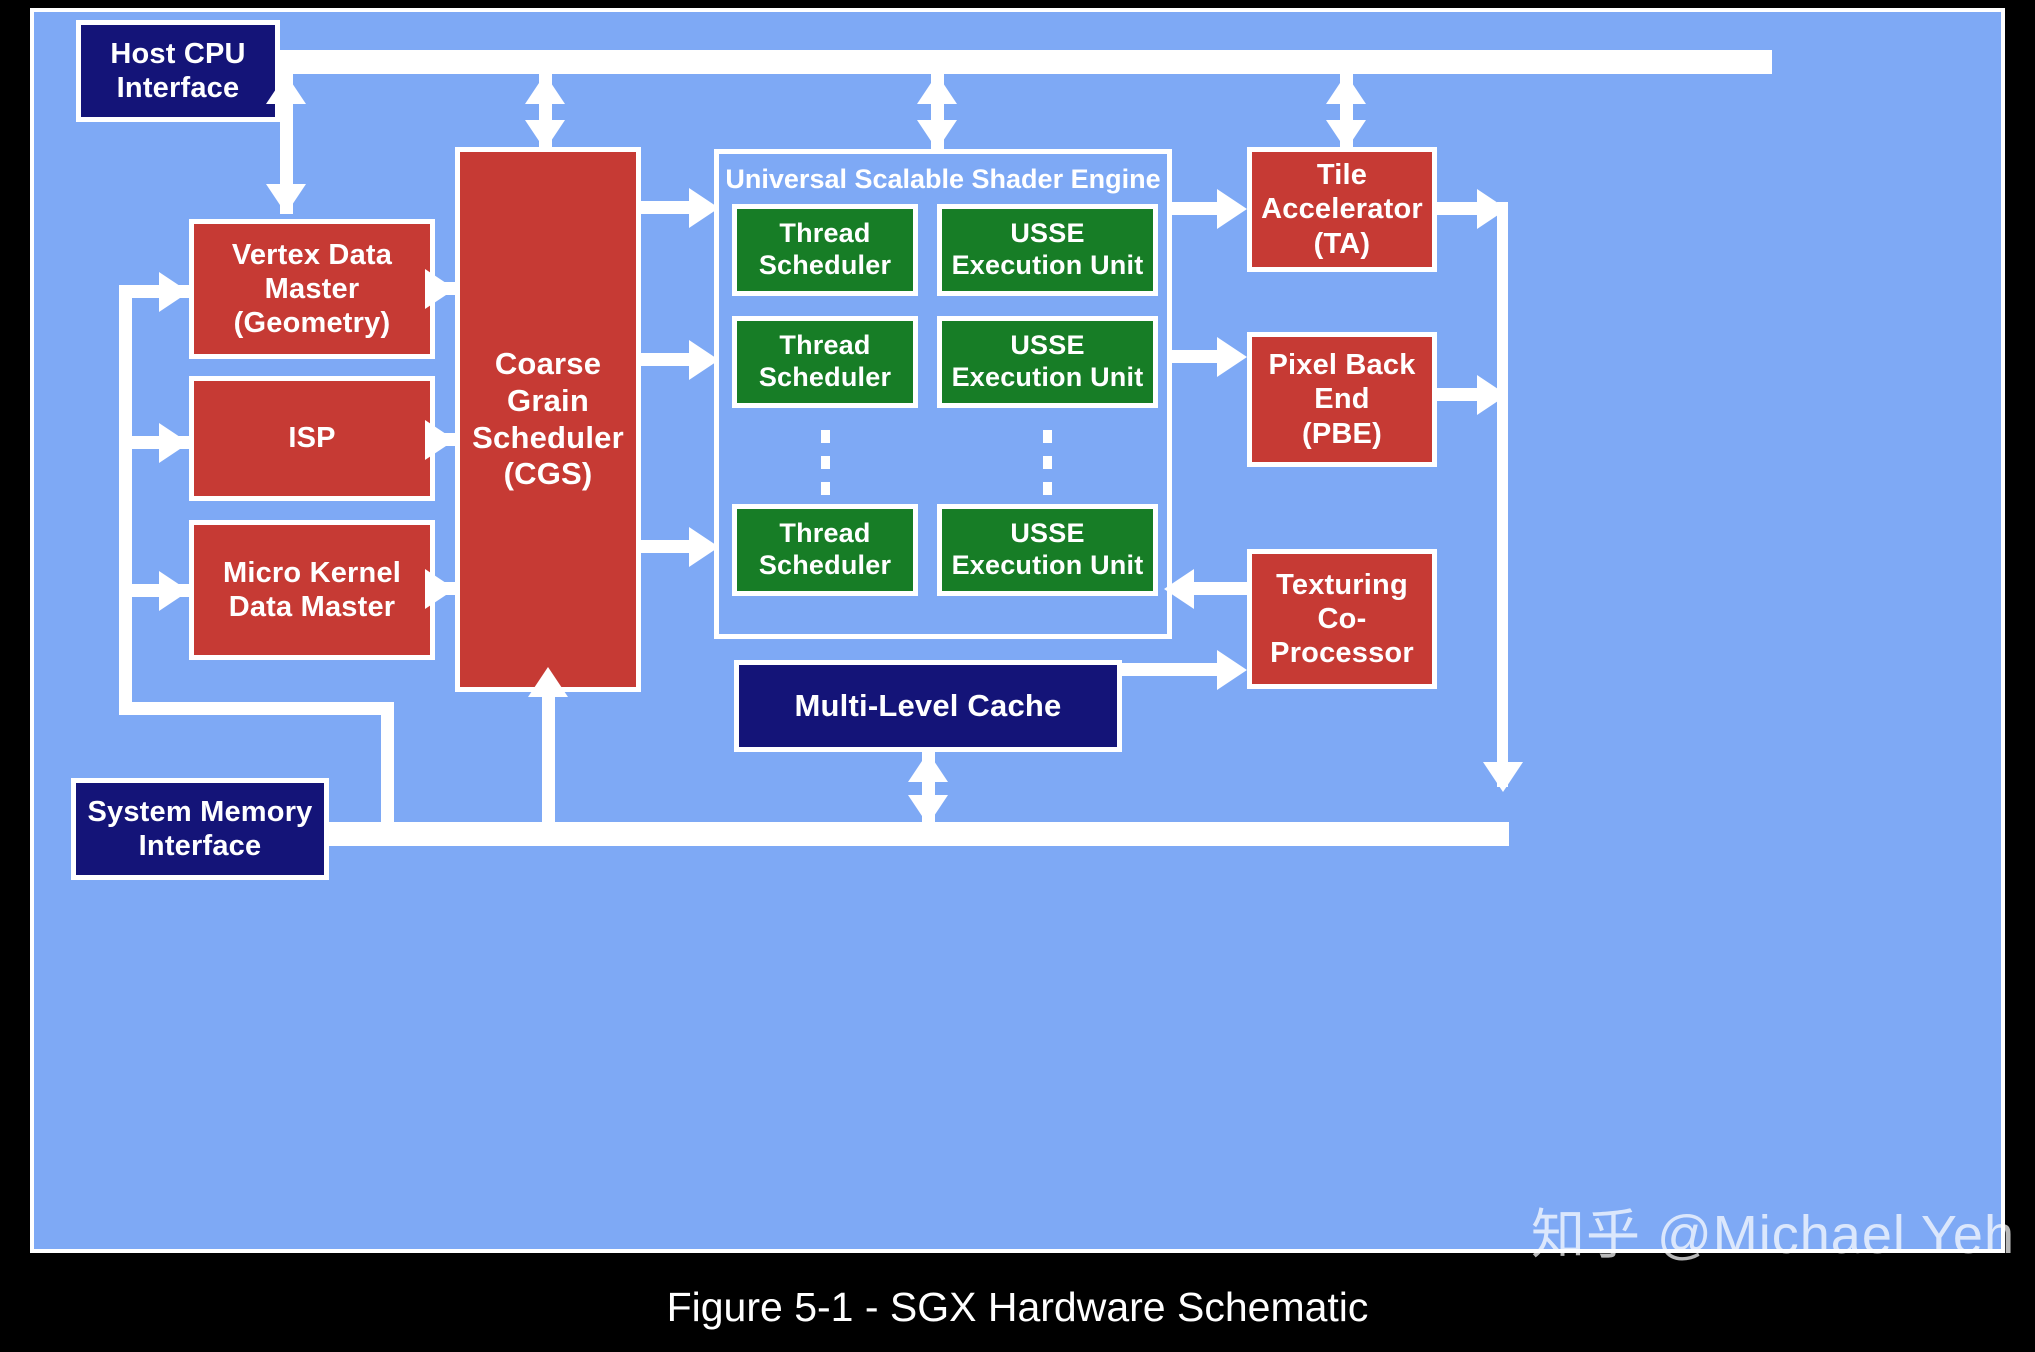 This screenshot has height=1352, width=2035. Describe the element at coordinates (1232, 670) in the screenshot. I see `connector-cache-to-texcp-arrow` at that location.